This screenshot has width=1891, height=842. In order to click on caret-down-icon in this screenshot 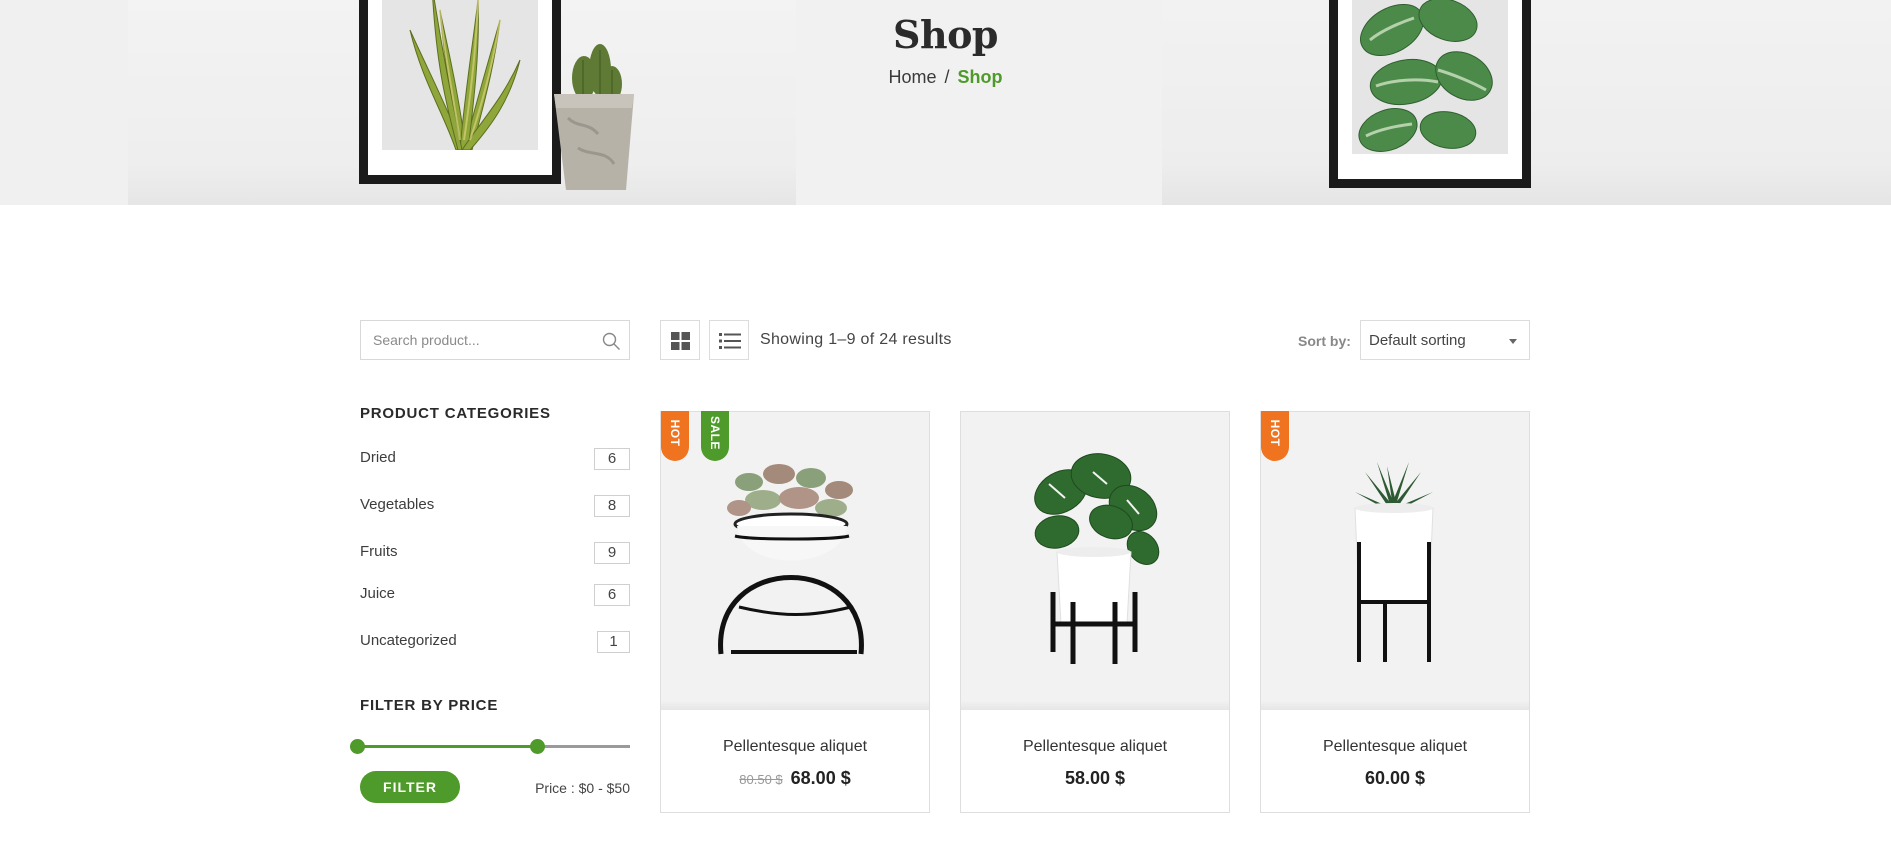, I will do `click(1513, 341)`.